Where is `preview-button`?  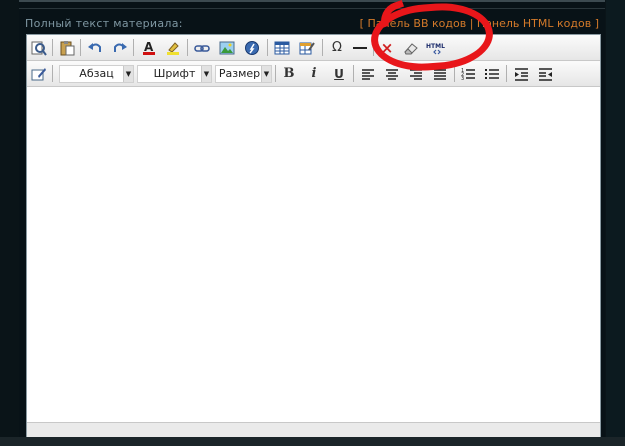
preview-button is located at coordinates (39, 47).